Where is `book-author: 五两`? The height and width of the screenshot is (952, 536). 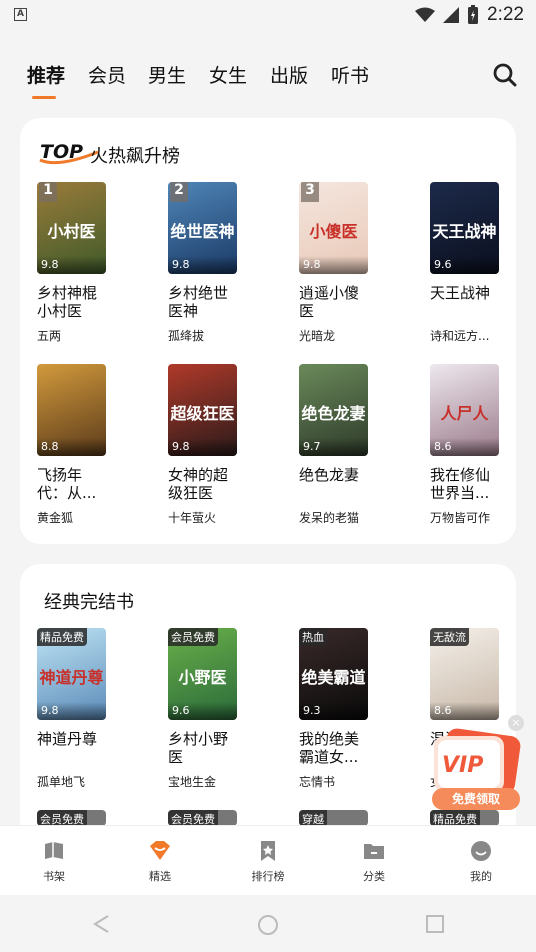
book-author: 五两 is located at coordinates (49, 336).